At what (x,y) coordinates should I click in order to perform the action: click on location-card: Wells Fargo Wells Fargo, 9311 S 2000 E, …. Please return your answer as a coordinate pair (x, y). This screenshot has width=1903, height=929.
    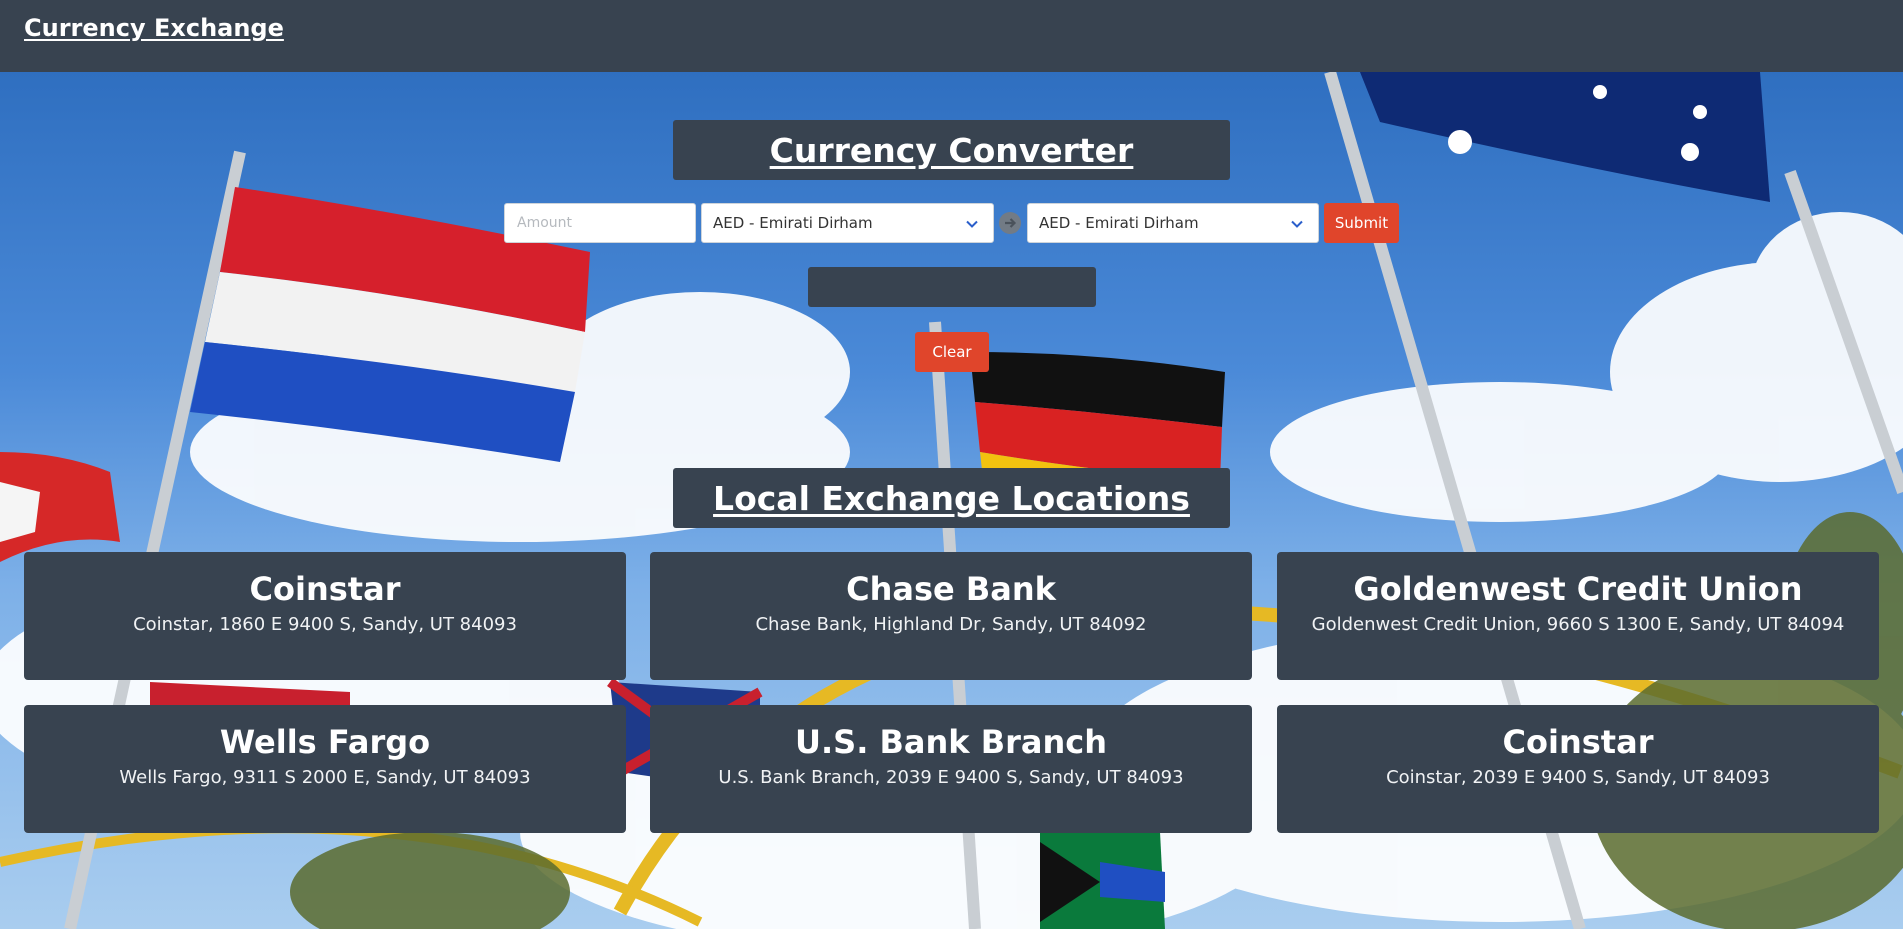
    Looking at the image, I should click on (325, 769).